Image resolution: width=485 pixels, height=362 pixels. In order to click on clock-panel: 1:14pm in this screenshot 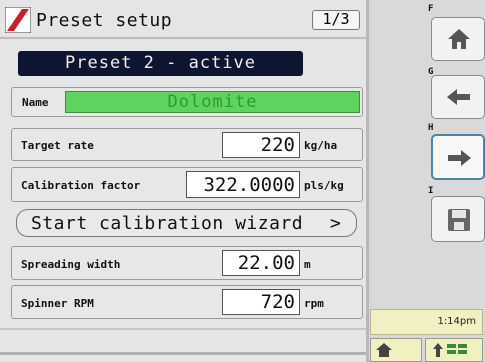, I will do `click(426, 322)`.